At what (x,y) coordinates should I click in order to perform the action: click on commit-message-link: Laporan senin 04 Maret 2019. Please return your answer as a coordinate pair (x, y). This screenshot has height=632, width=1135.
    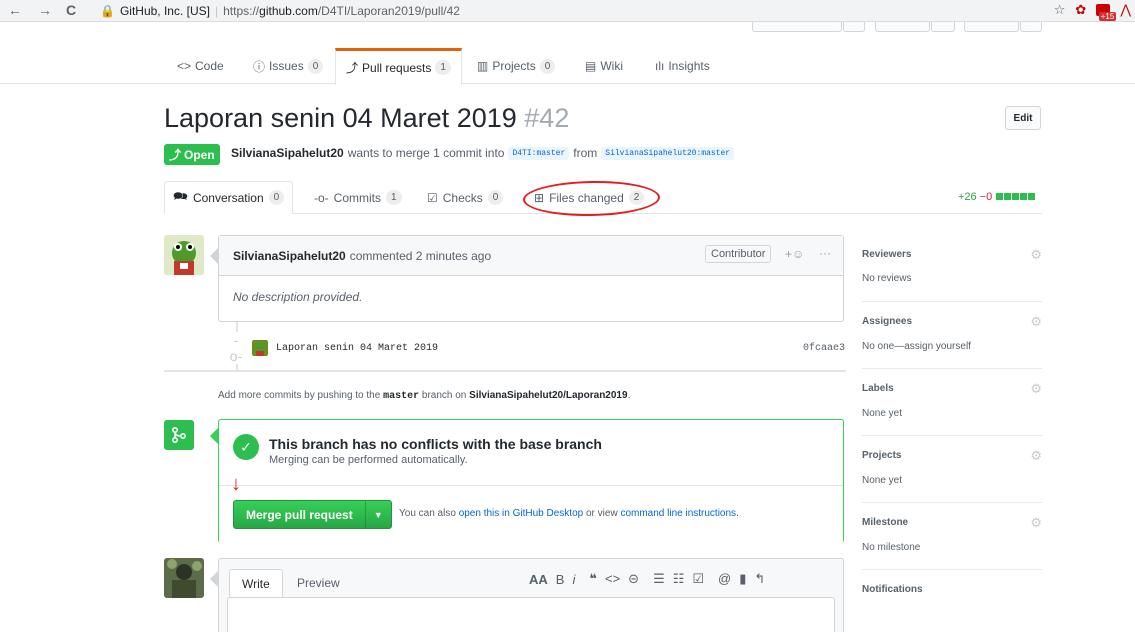
    Looking at the image, I should click on (357, 348).